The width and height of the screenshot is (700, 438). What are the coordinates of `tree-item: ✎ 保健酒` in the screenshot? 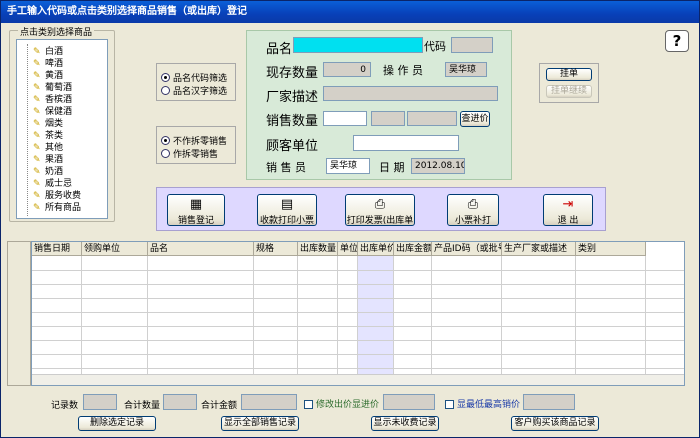 It's located at (44, 110).